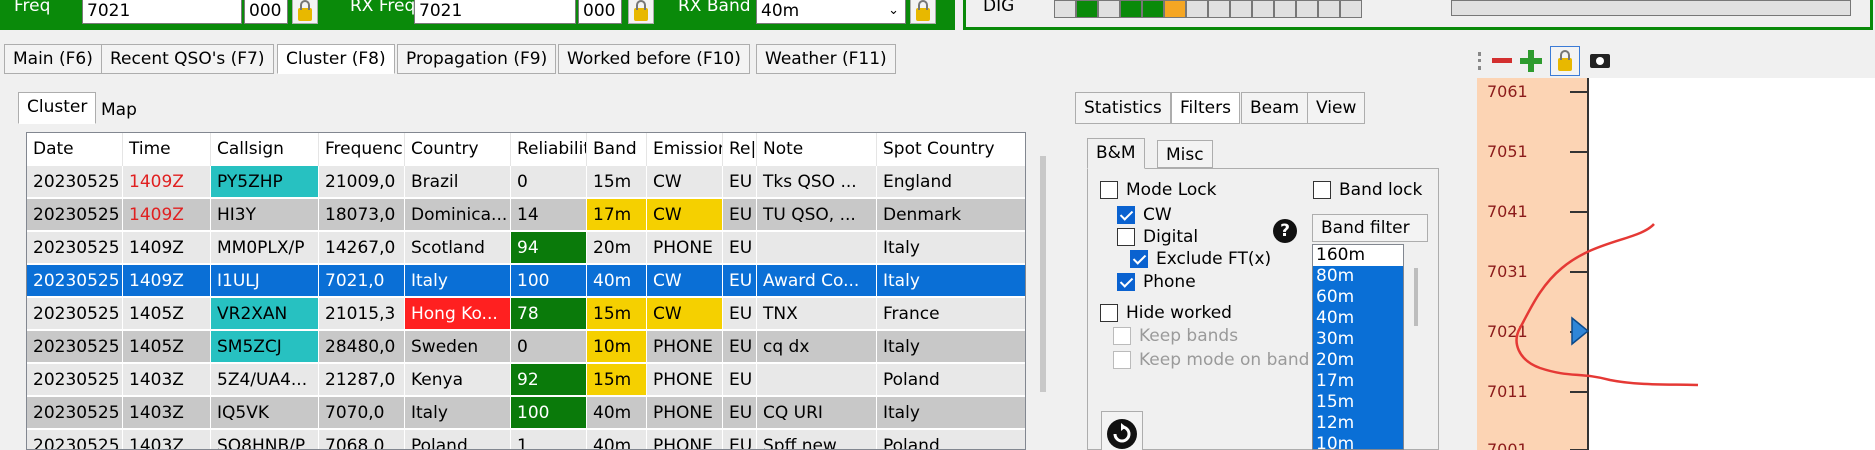  I want to click on freq-sub-input: 000, so click(266, 12).